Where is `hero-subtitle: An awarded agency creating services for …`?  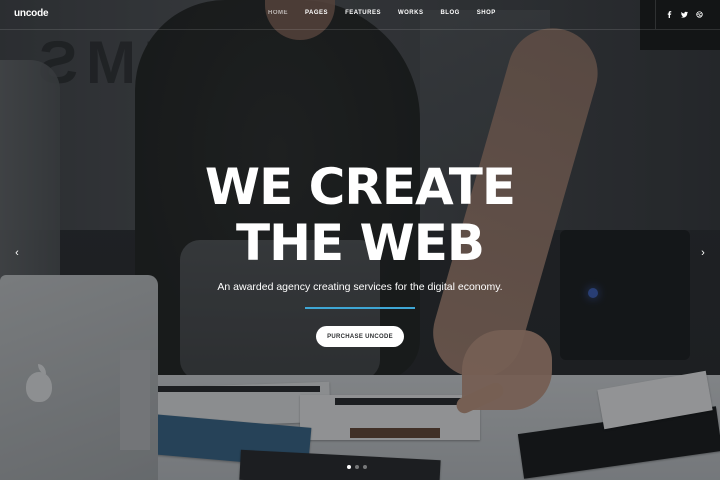 hero-subtitle: An awarded agency creating services for … is located at coordinates (360, 287).